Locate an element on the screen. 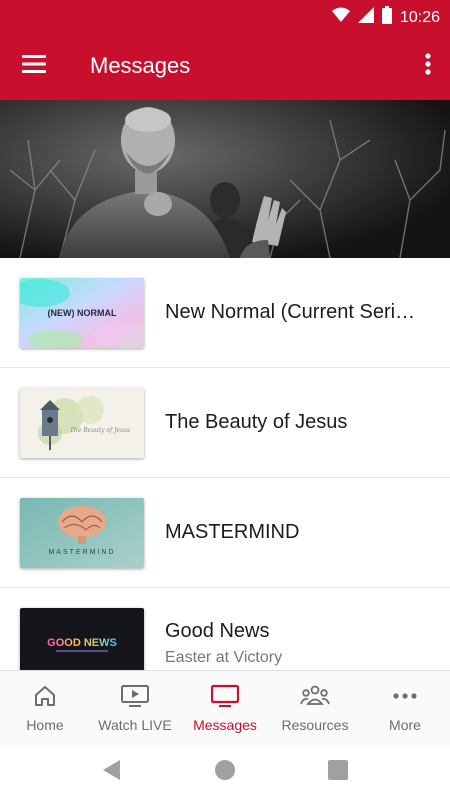  nav-label: More is located at coordinates (405, 725).